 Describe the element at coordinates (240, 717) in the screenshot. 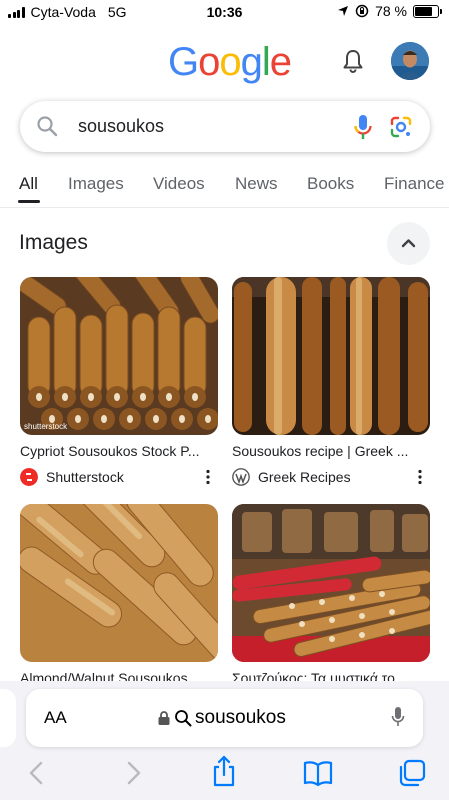

I see `url-text: sousoukos` at that location.